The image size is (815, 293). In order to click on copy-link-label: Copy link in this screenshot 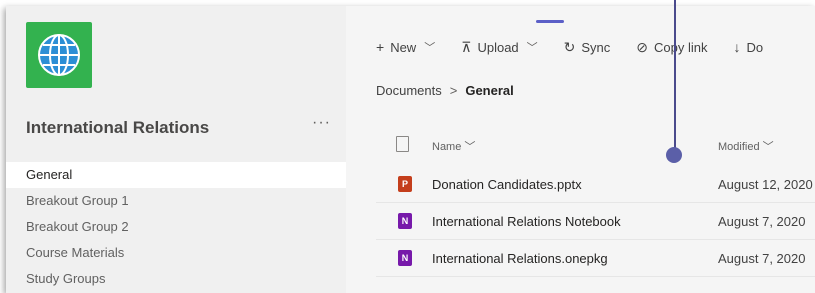, I will do `click(681, 47)`.